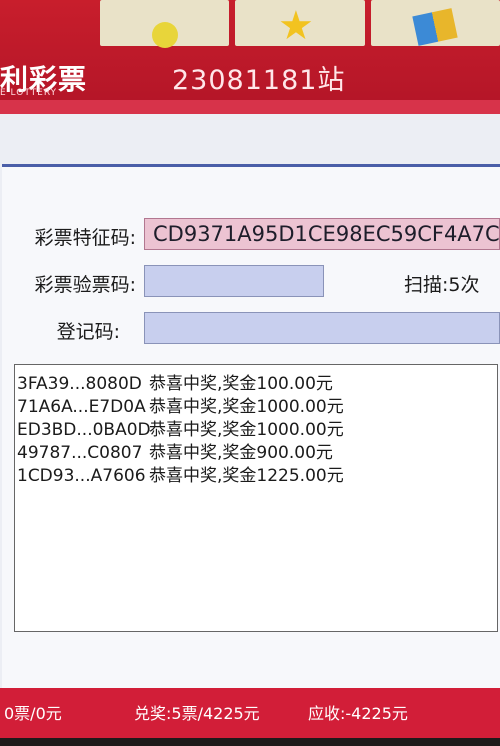 The height and width of the screenshot is (746, 500). I want to click on payout-summary: 兑奖:5票/4225元, so click(197, 713).